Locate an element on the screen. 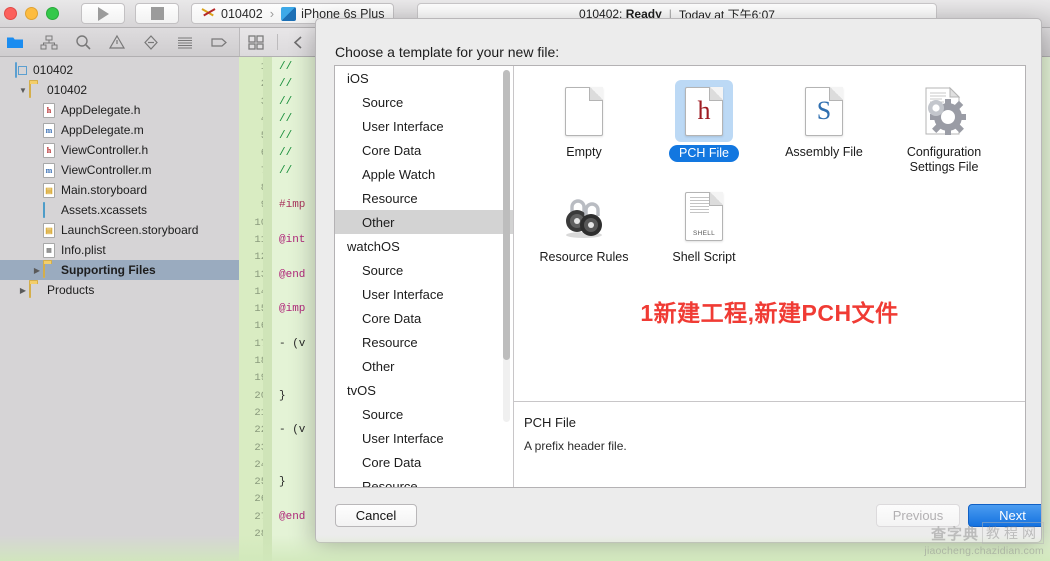 This screenshot has height=561, width=1050. navigator-row: ▦ Info.plist is located at coordinates (119, 250).